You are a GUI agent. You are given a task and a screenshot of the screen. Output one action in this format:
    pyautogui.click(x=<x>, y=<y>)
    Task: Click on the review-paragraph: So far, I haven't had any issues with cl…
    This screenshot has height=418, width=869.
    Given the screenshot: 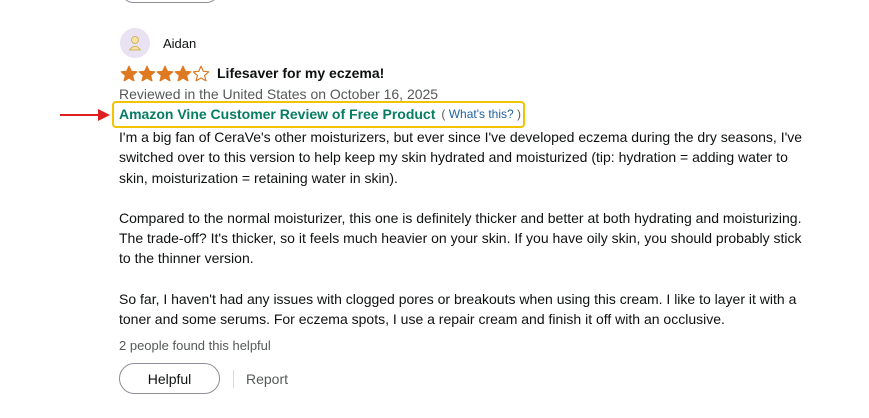 What is the action you would take?
    pyautogui.click(x=458, y=309)
    